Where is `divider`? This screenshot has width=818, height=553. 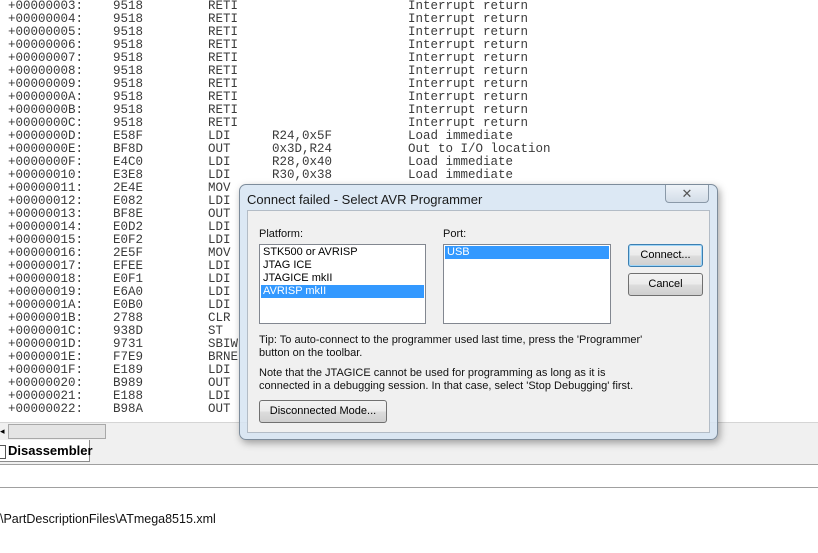
divider is located at coordinates (409, 487).